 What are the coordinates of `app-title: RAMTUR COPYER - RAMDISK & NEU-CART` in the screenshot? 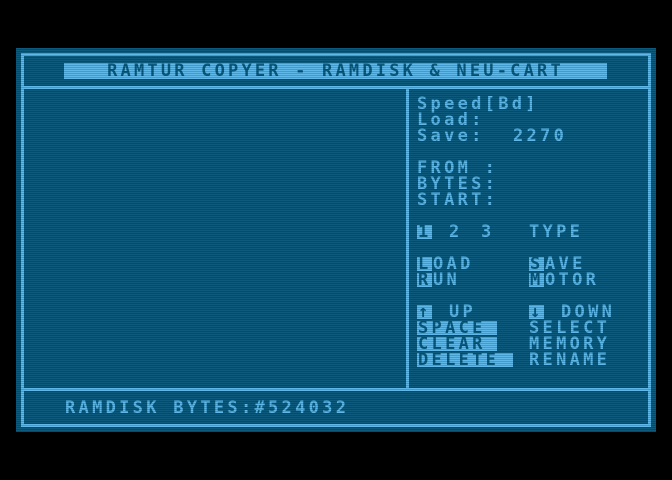 It's located at (335, 71).